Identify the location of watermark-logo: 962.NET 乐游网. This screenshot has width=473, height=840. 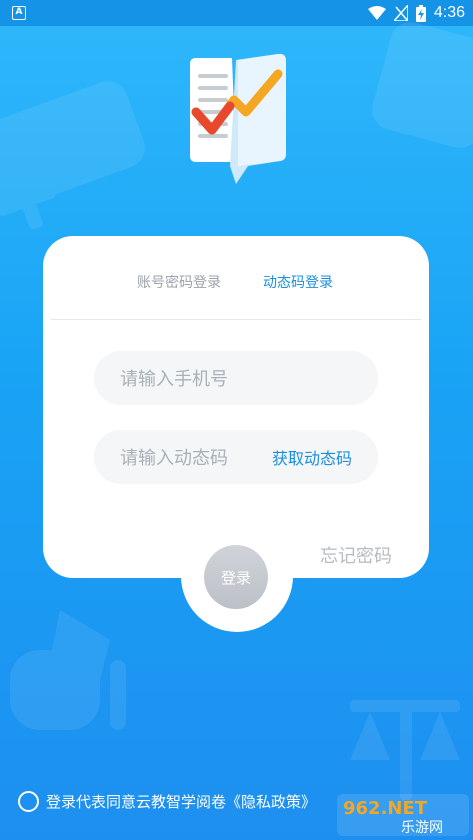
(403, 815).